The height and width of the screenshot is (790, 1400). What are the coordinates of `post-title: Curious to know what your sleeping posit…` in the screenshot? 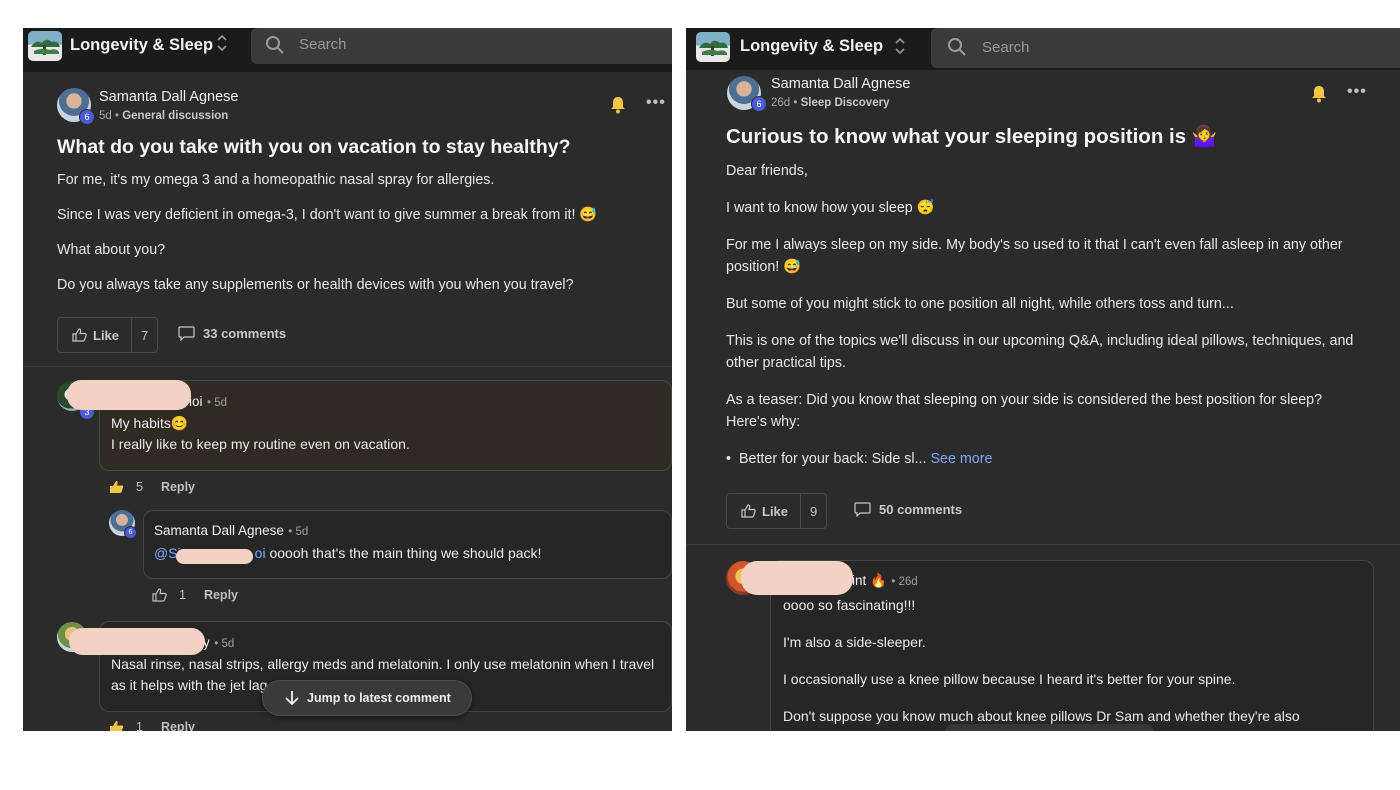 It's located at (972, 136).